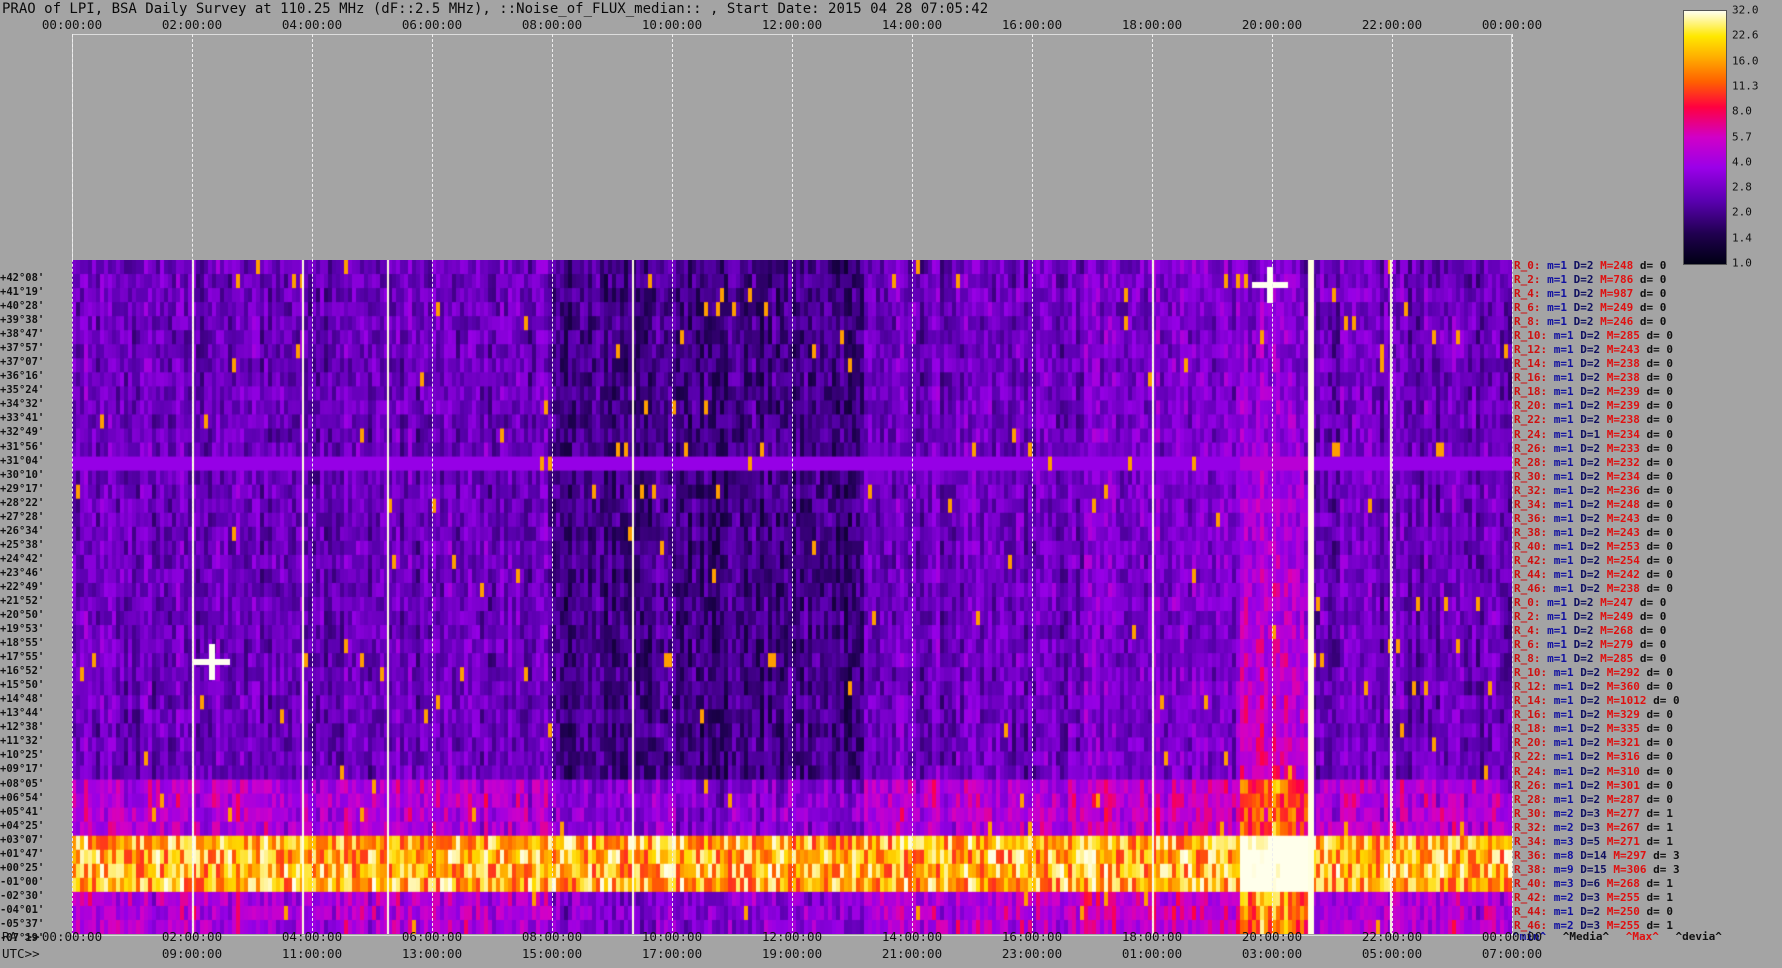 The height and width of the screenshot is (968, 1782). What do you see at coordinates (792, 936) in the screenshot?
I see `ra-axis-tick: 12:00:00` at bounding box center [792, 936].